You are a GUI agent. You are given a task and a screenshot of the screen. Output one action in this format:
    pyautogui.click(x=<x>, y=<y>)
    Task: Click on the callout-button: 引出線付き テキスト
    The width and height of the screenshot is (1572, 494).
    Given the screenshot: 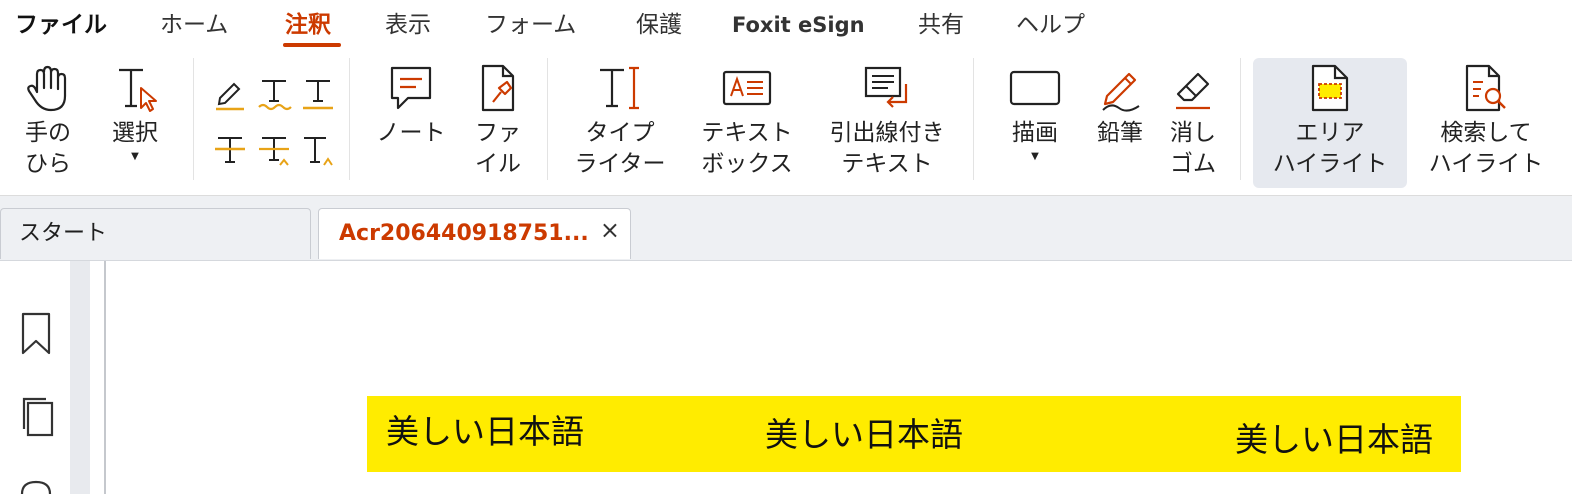 What is the action you would take?
    pyautogui.click(x=887, y=121)
    